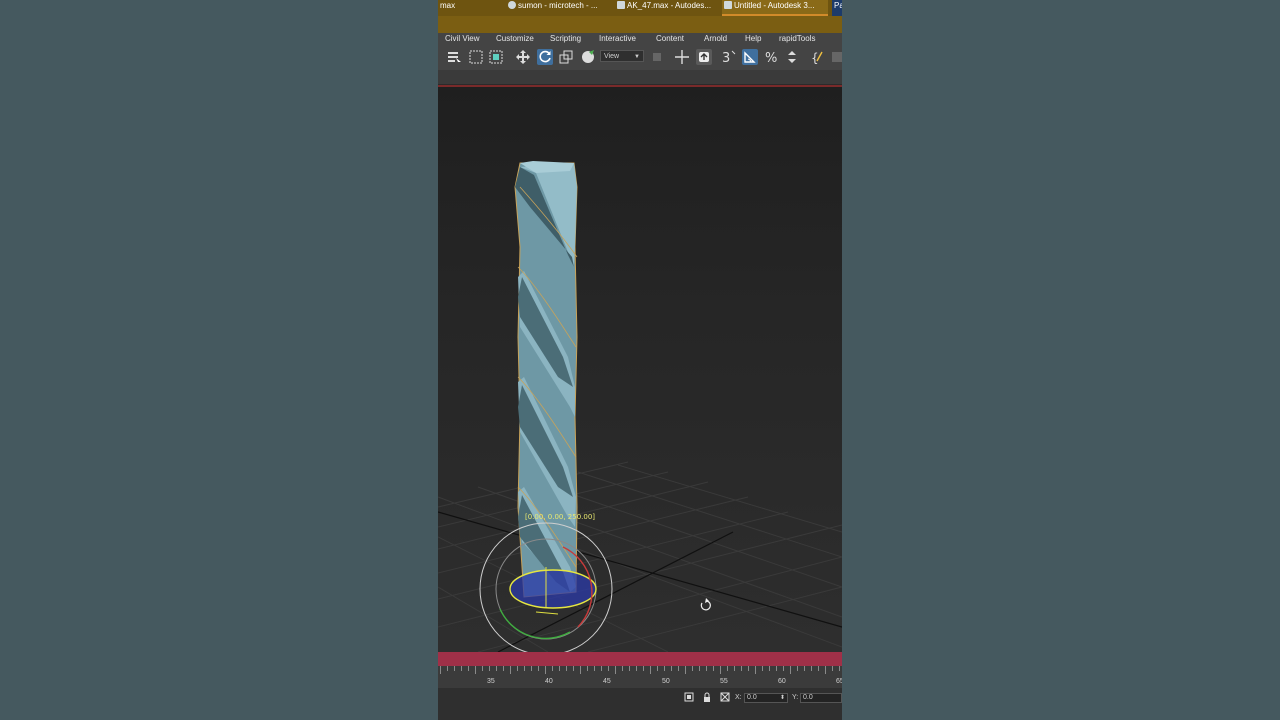 The width and height of the screenshot is (1280, 720). I want to click on x-coordinate-field: 0.0 ⬍, so click(766, 698).